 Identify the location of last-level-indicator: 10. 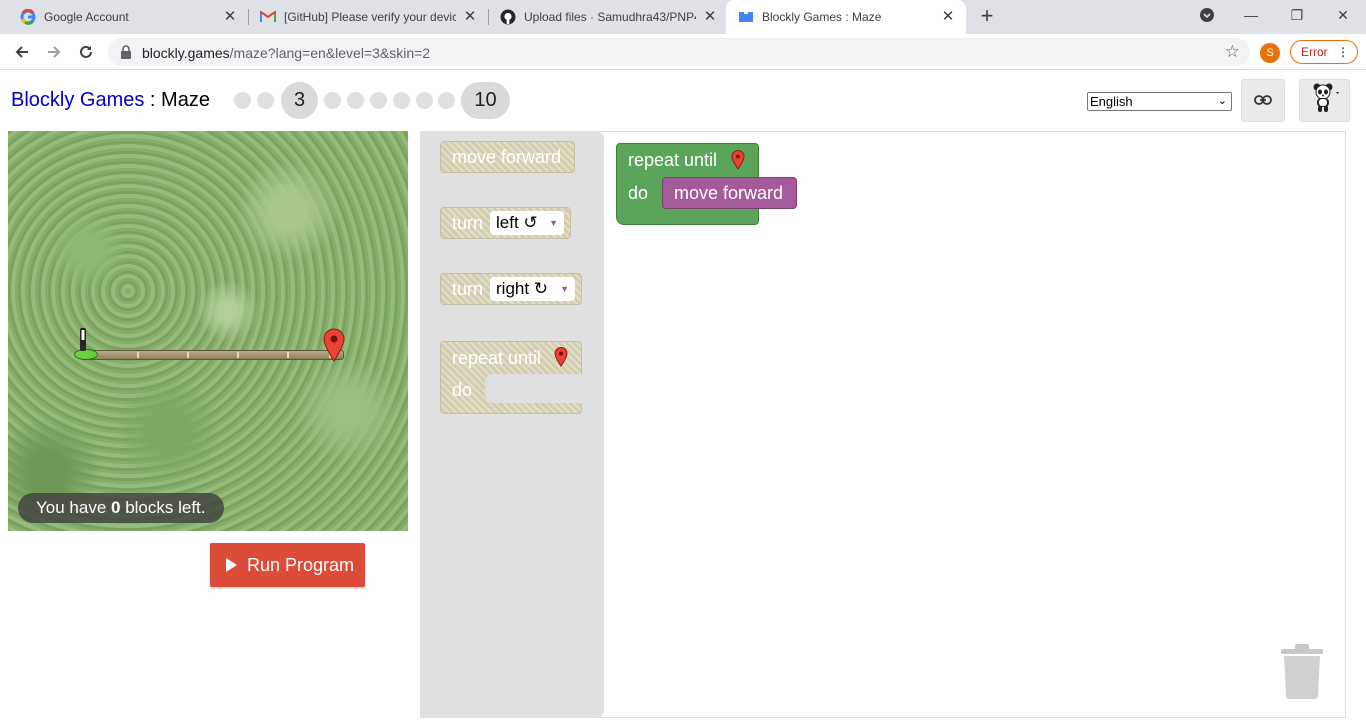
(485, 100).